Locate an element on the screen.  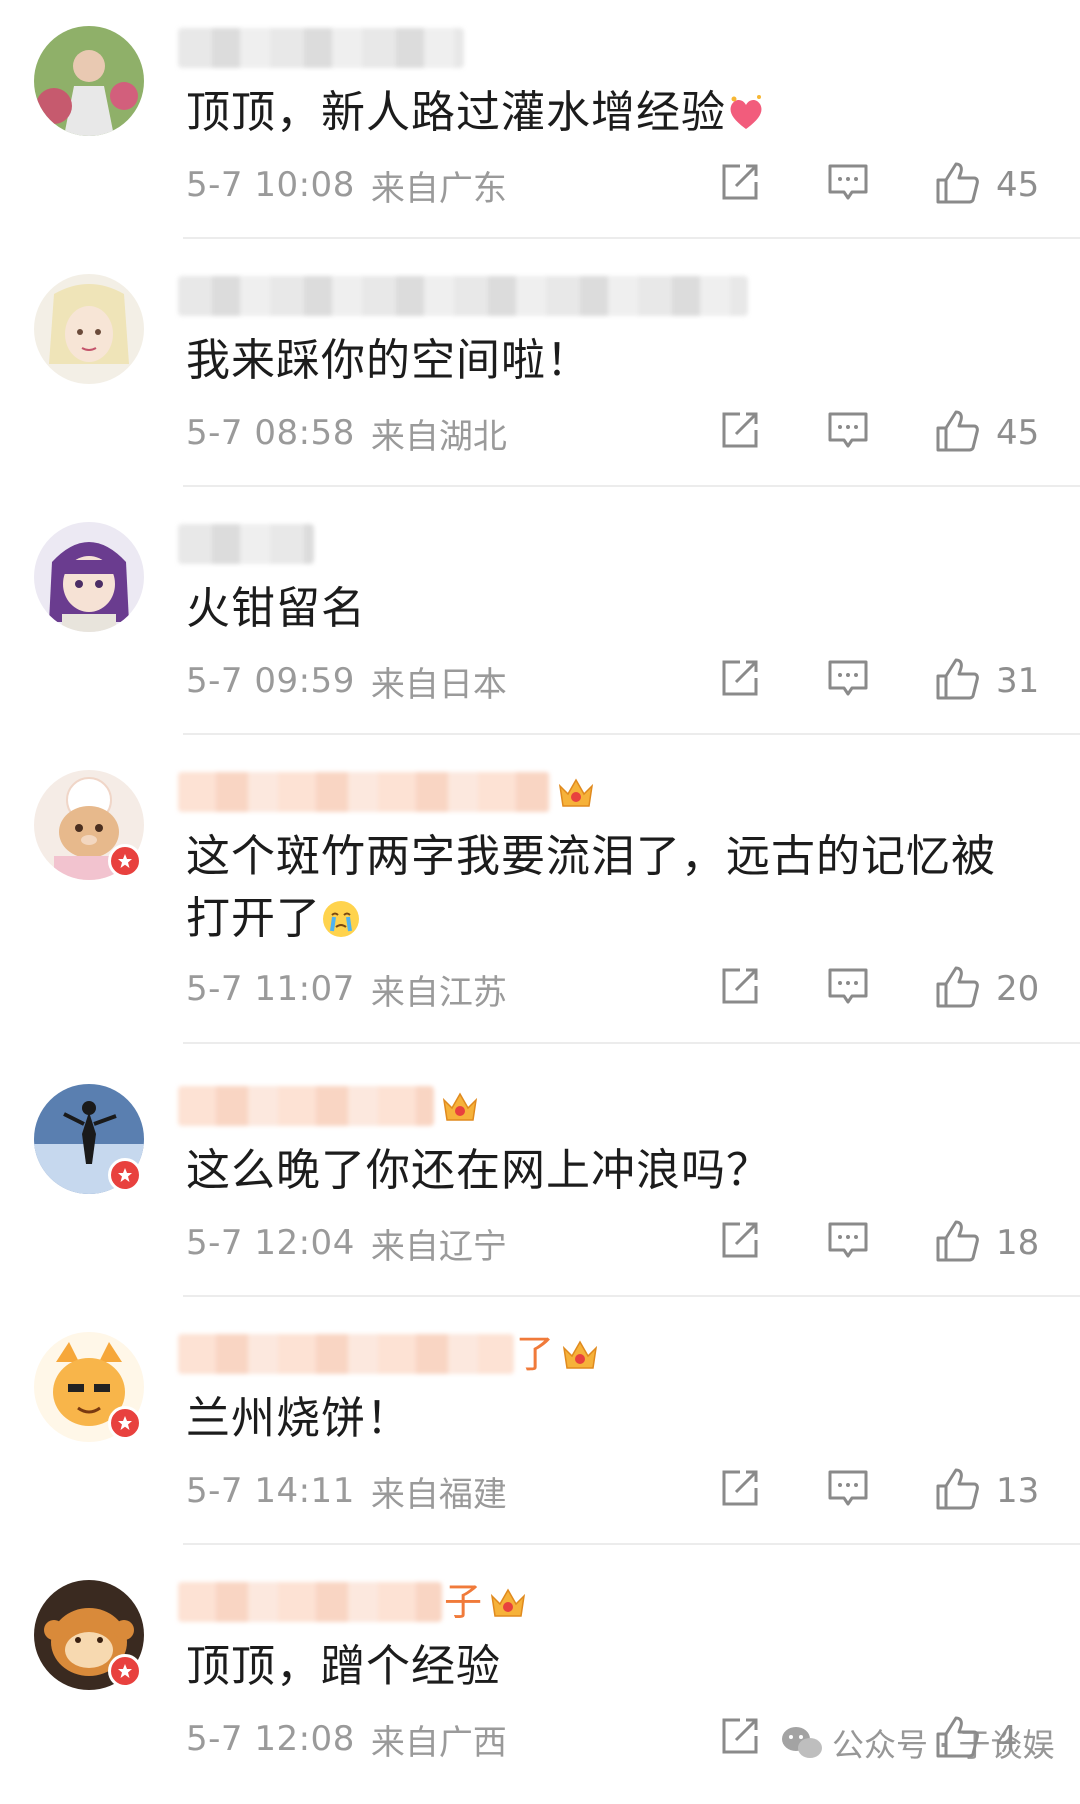
comment-text: 这么晚了你还在网上冲浪吗？ is located at coordinates (478, 1170).